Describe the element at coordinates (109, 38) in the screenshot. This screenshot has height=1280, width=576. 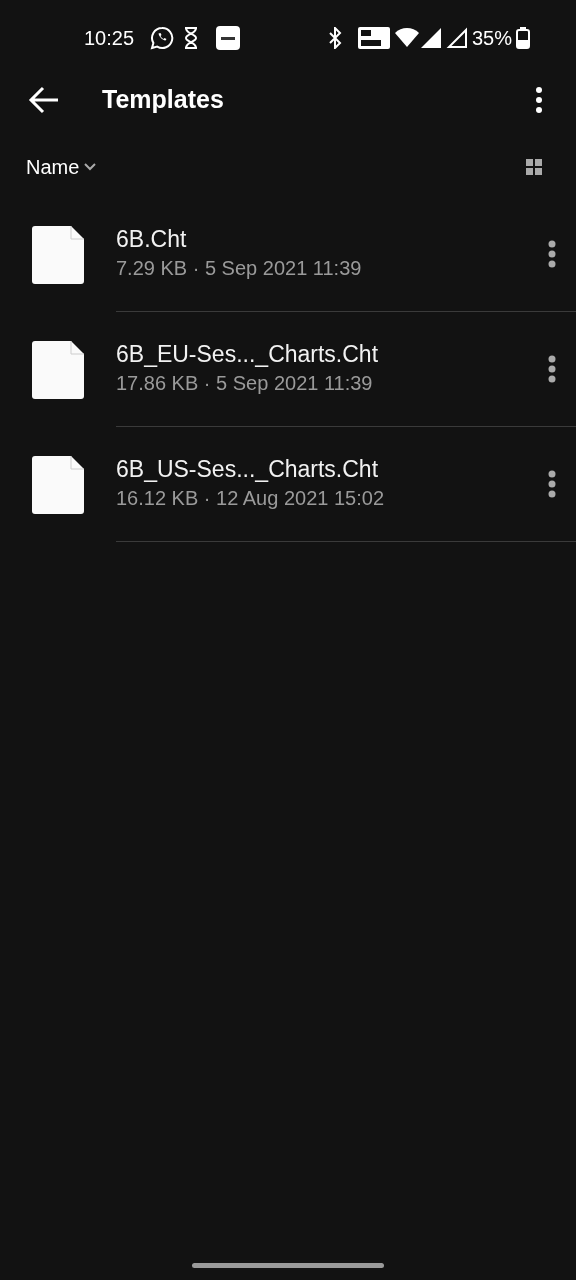
I see `status-time: 10:25` at that location.